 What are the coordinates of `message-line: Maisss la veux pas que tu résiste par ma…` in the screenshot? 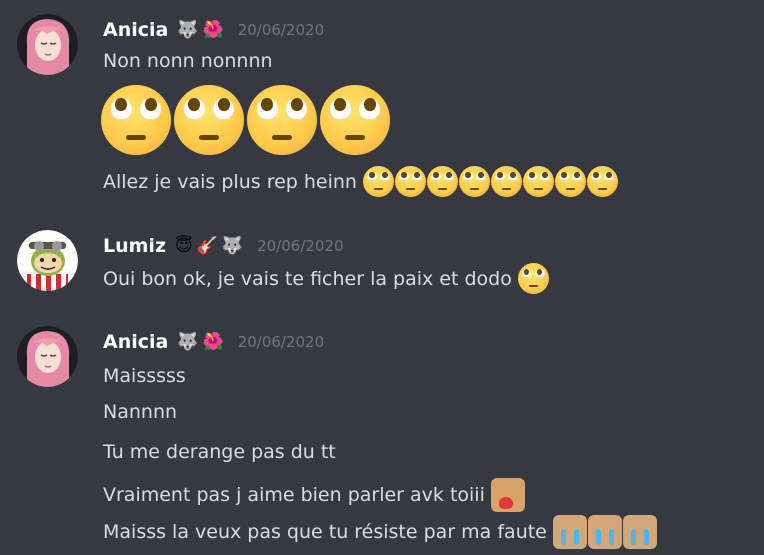 It's located at (380, 532).